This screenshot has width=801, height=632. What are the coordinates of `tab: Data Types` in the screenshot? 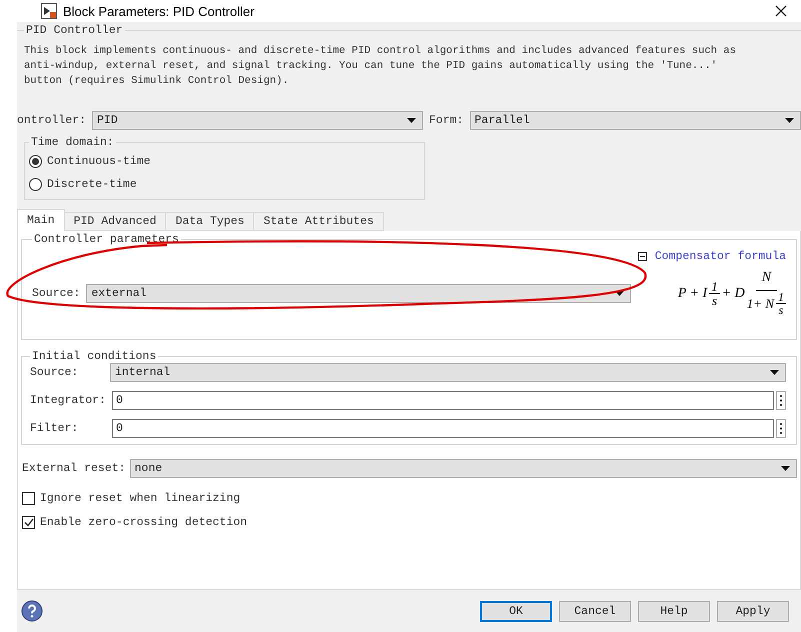 It's located at (209, 221).